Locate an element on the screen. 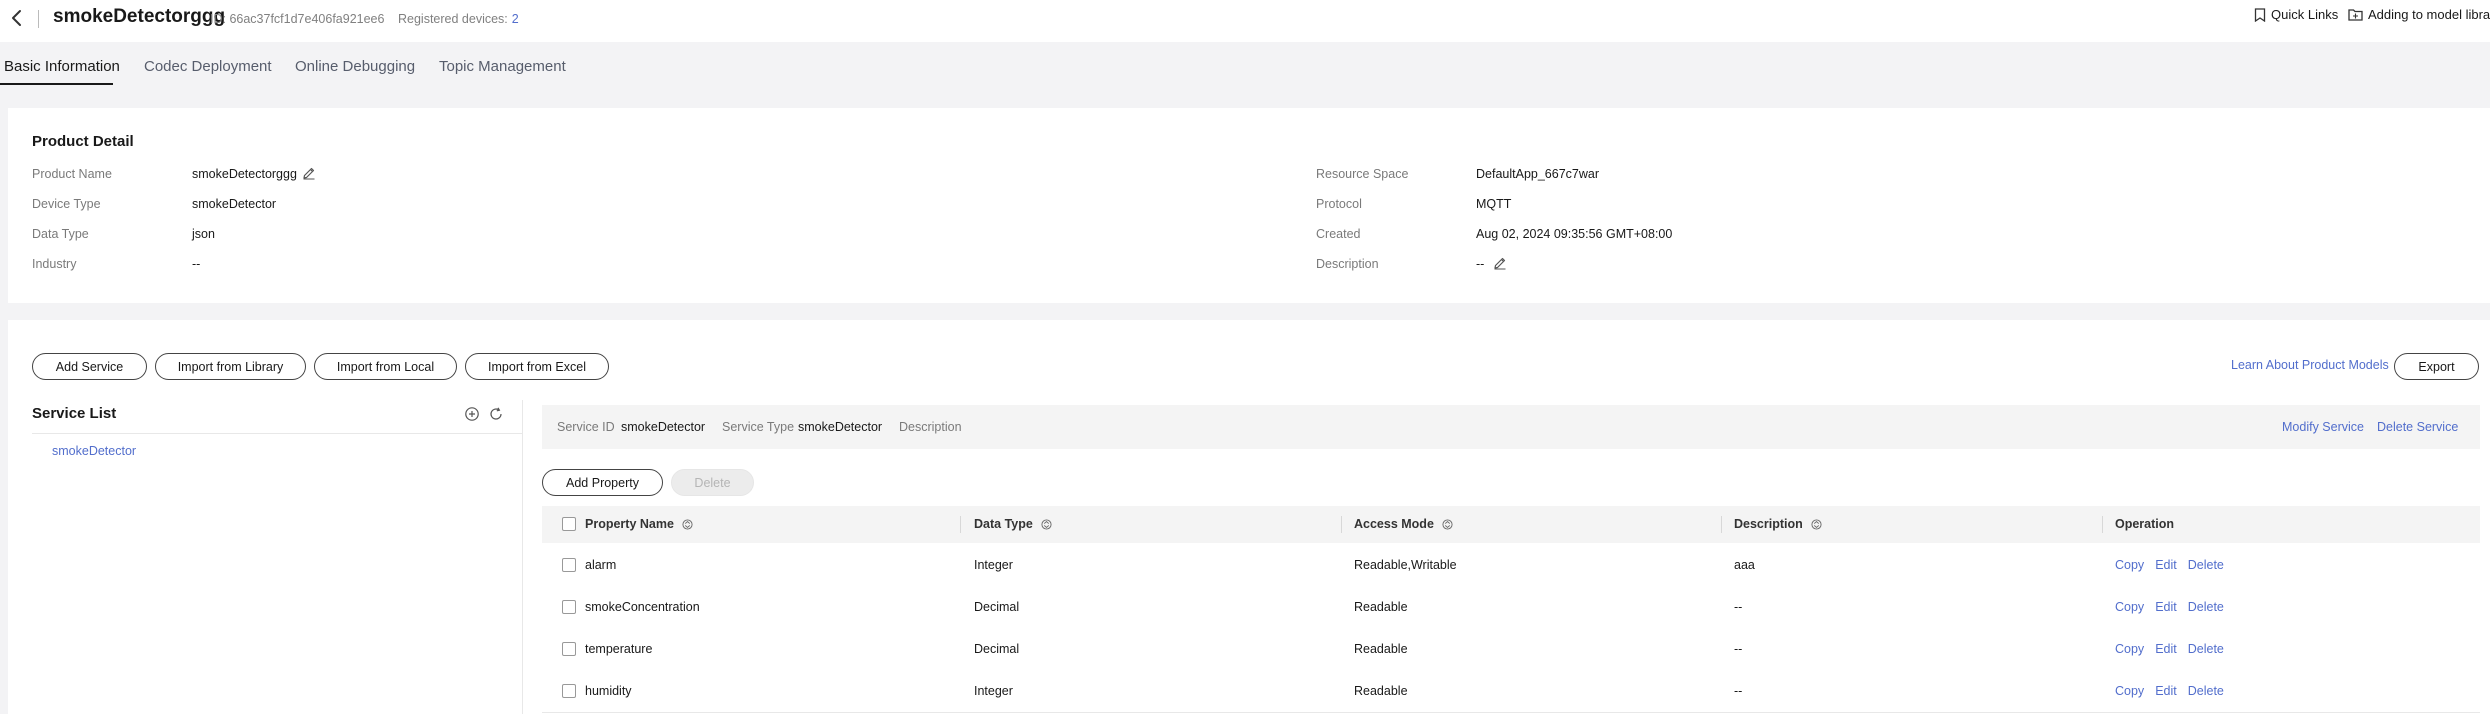 The image size is (2490, 714). column-header-label: Data Type is located at coordinates (1003, 524).